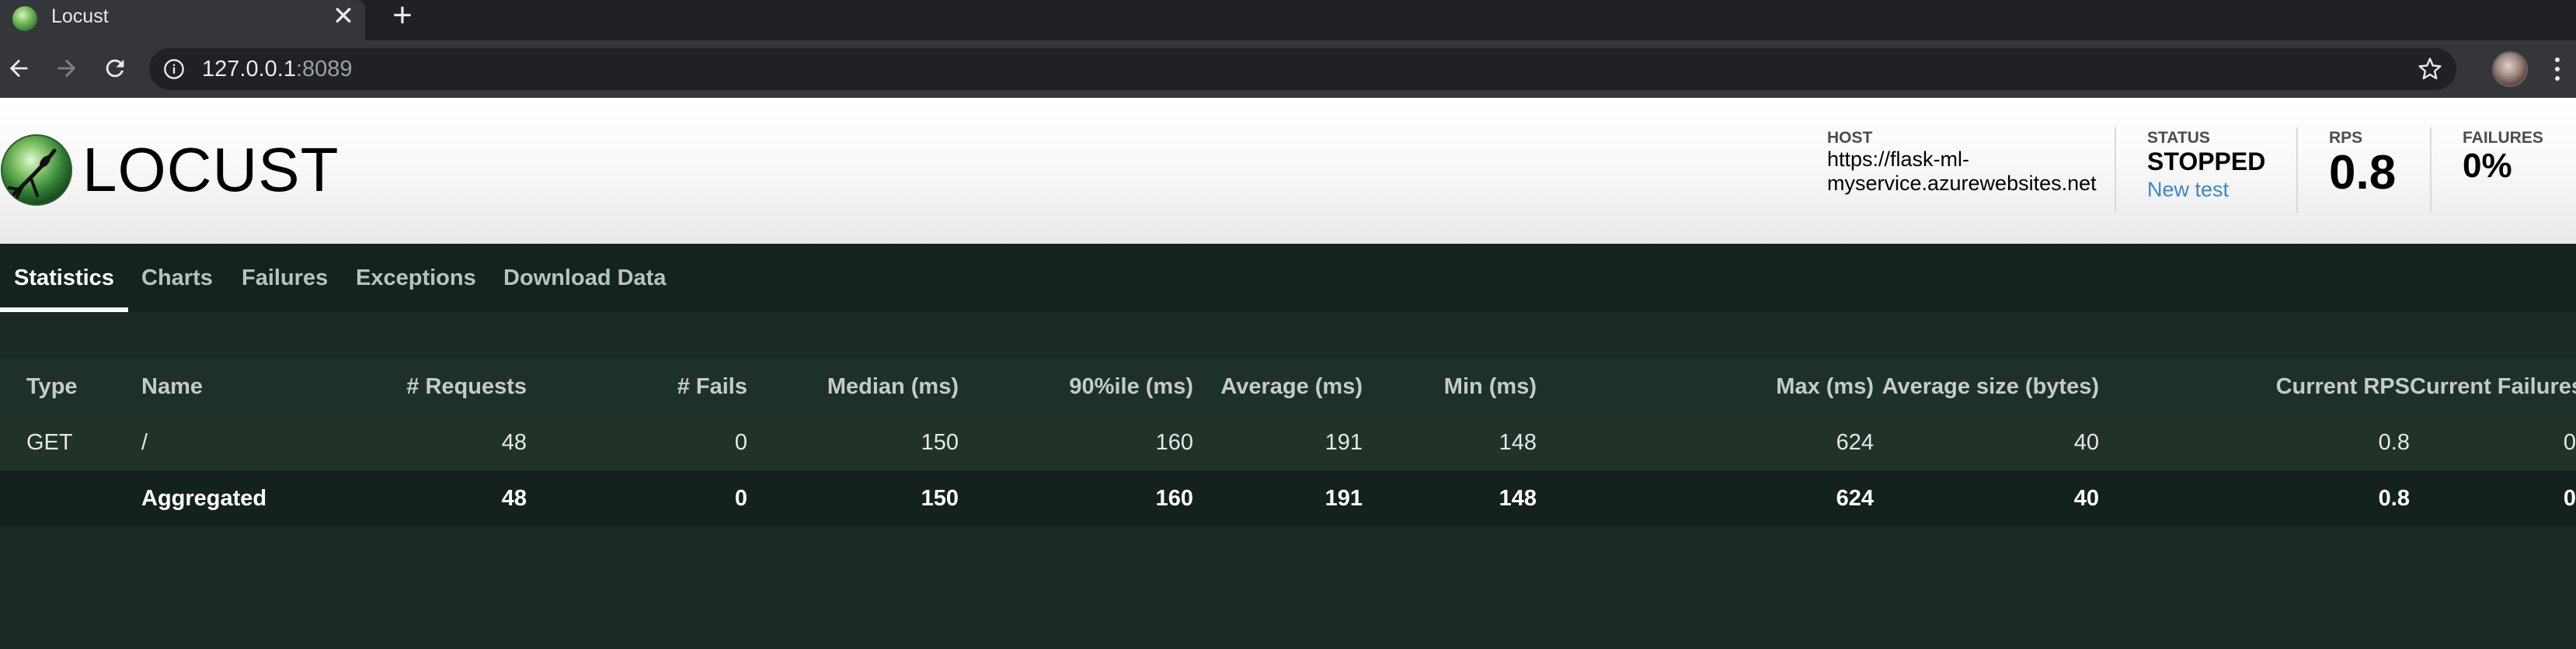 Image resolution: width=2576 pixels, height=649 pixels. I want to click on failures-value: 0%, so click(2487, 166).